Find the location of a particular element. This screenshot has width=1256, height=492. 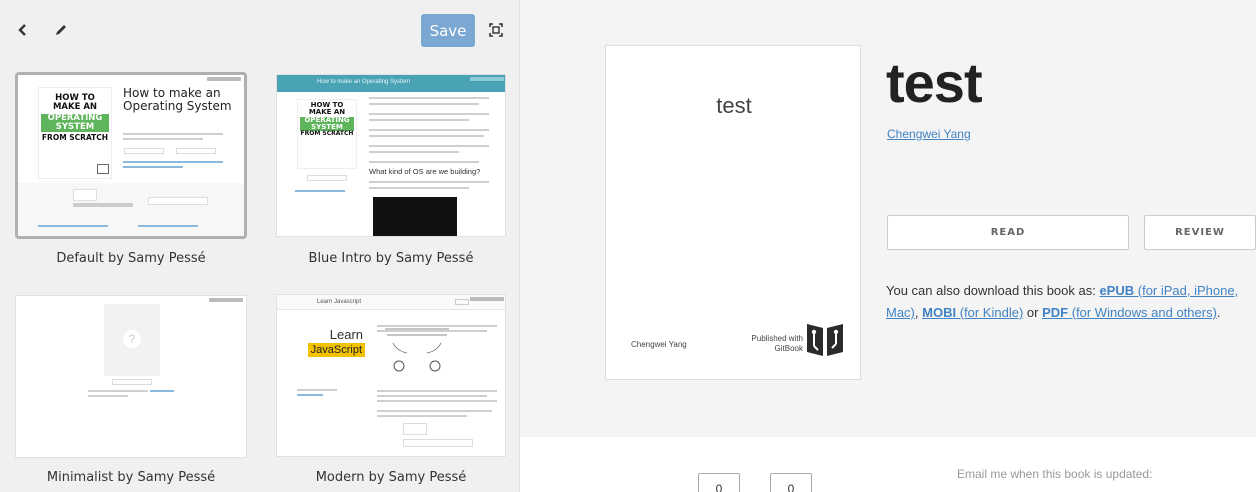

pdf-link: PDF (for Windows and others) is located at coordinates (1129, 312).